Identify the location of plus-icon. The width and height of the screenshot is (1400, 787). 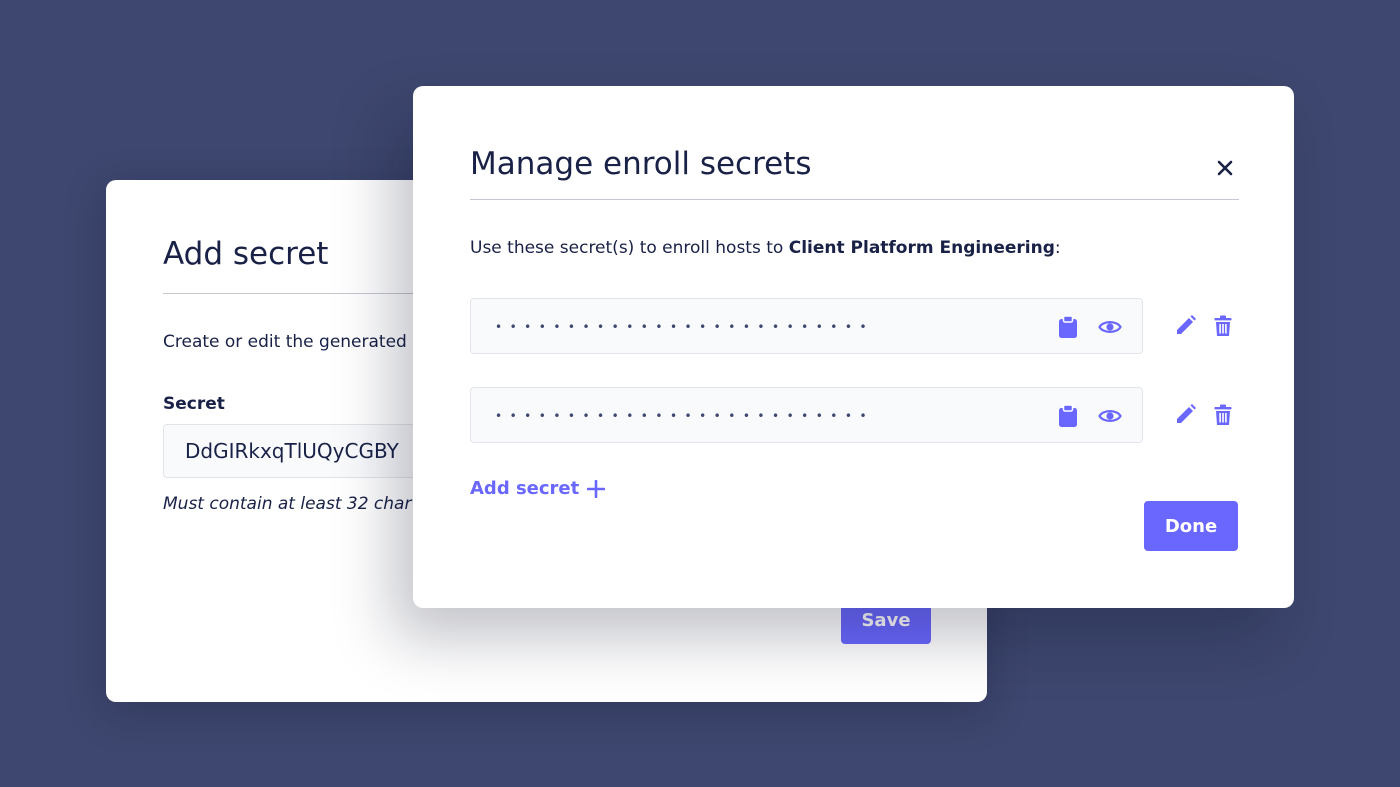
(596, 488).